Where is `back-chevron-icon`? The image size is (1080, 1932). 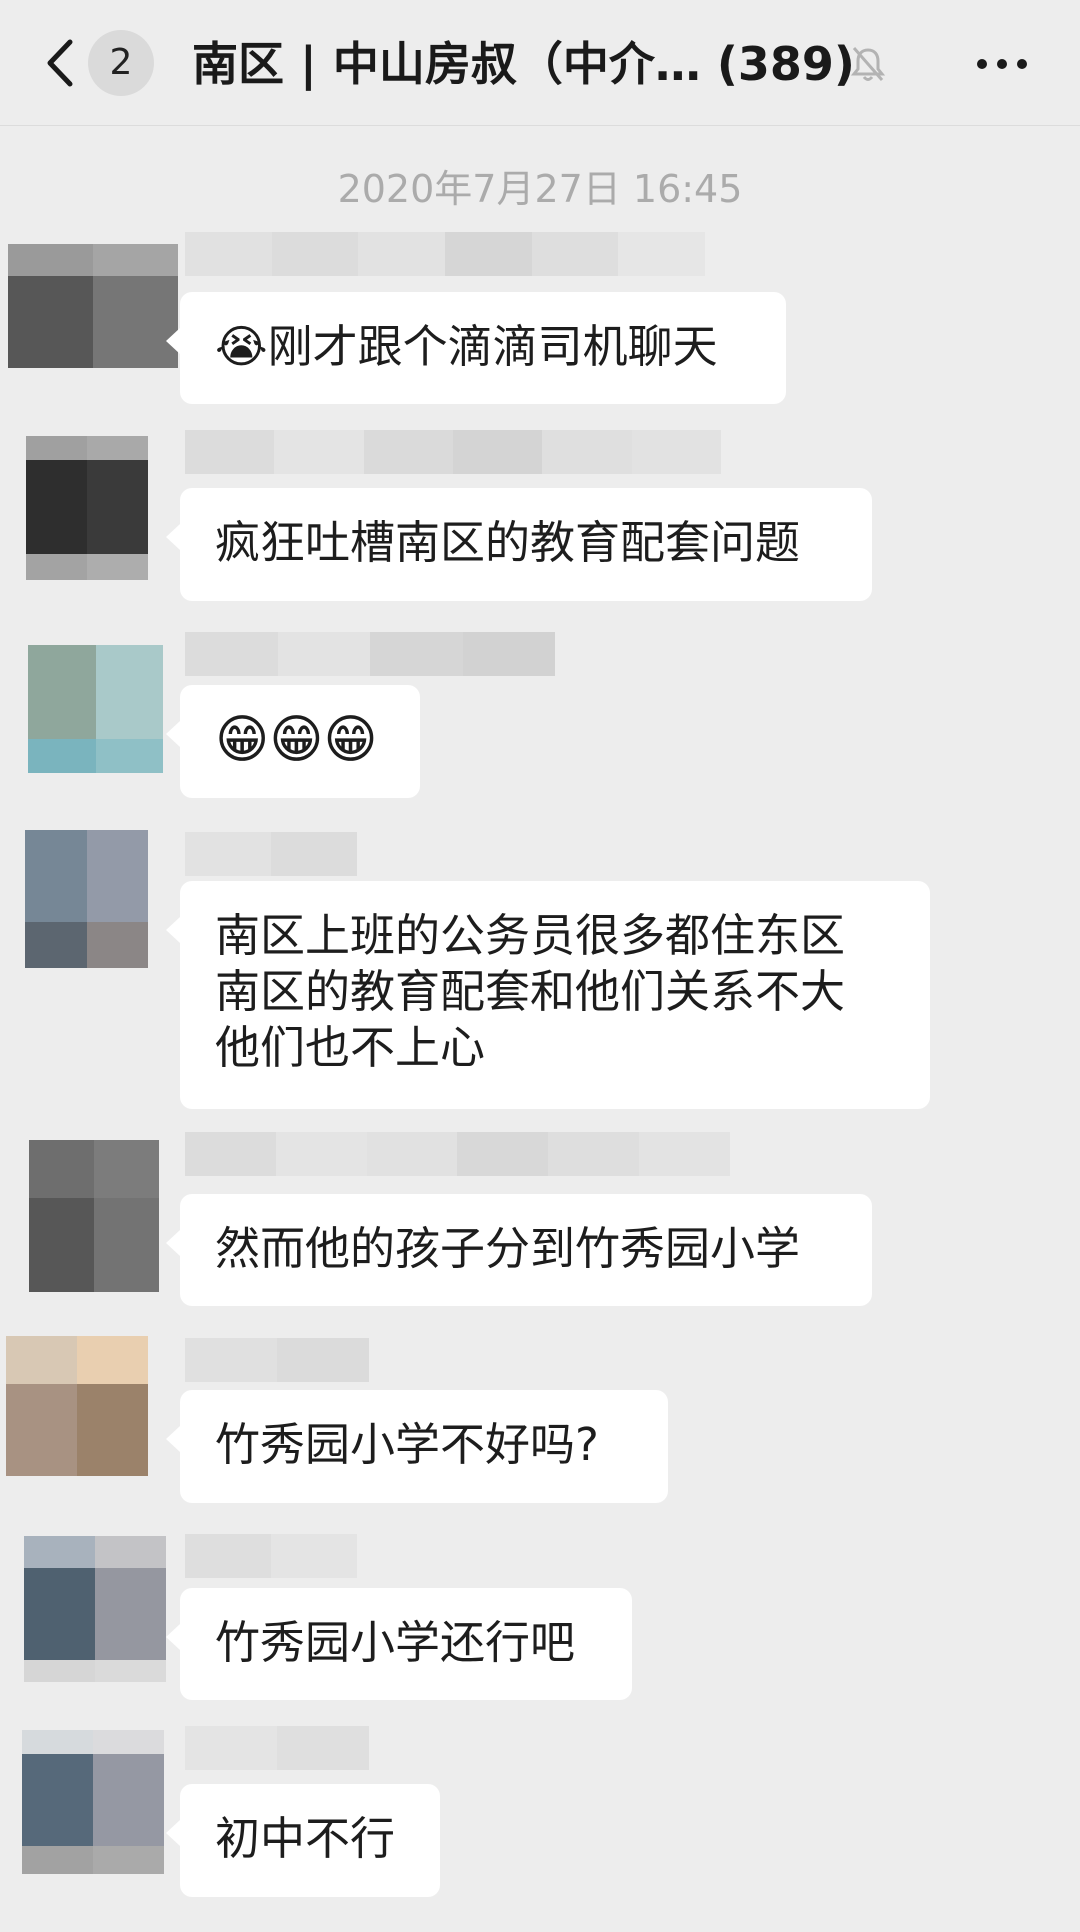 back-chevron-icon is located at coordinates (60, 63).